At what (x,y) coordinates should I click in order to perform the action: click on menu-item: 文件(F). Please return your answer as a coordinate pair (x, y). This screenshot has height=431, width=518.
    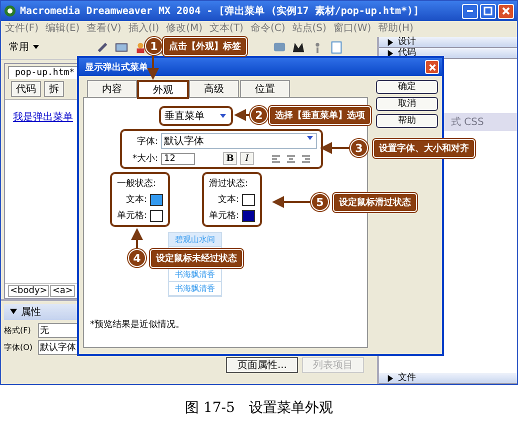
    Looking at the image, I should click on (22, 28).